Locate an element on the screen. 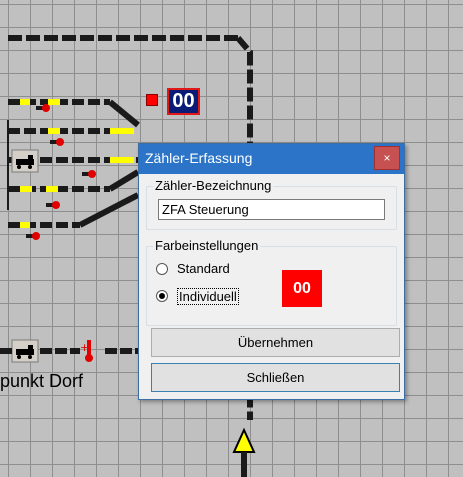 The width and height of the screenshot is (463, 477). close-icon: × is located at coordinates (387, 158).